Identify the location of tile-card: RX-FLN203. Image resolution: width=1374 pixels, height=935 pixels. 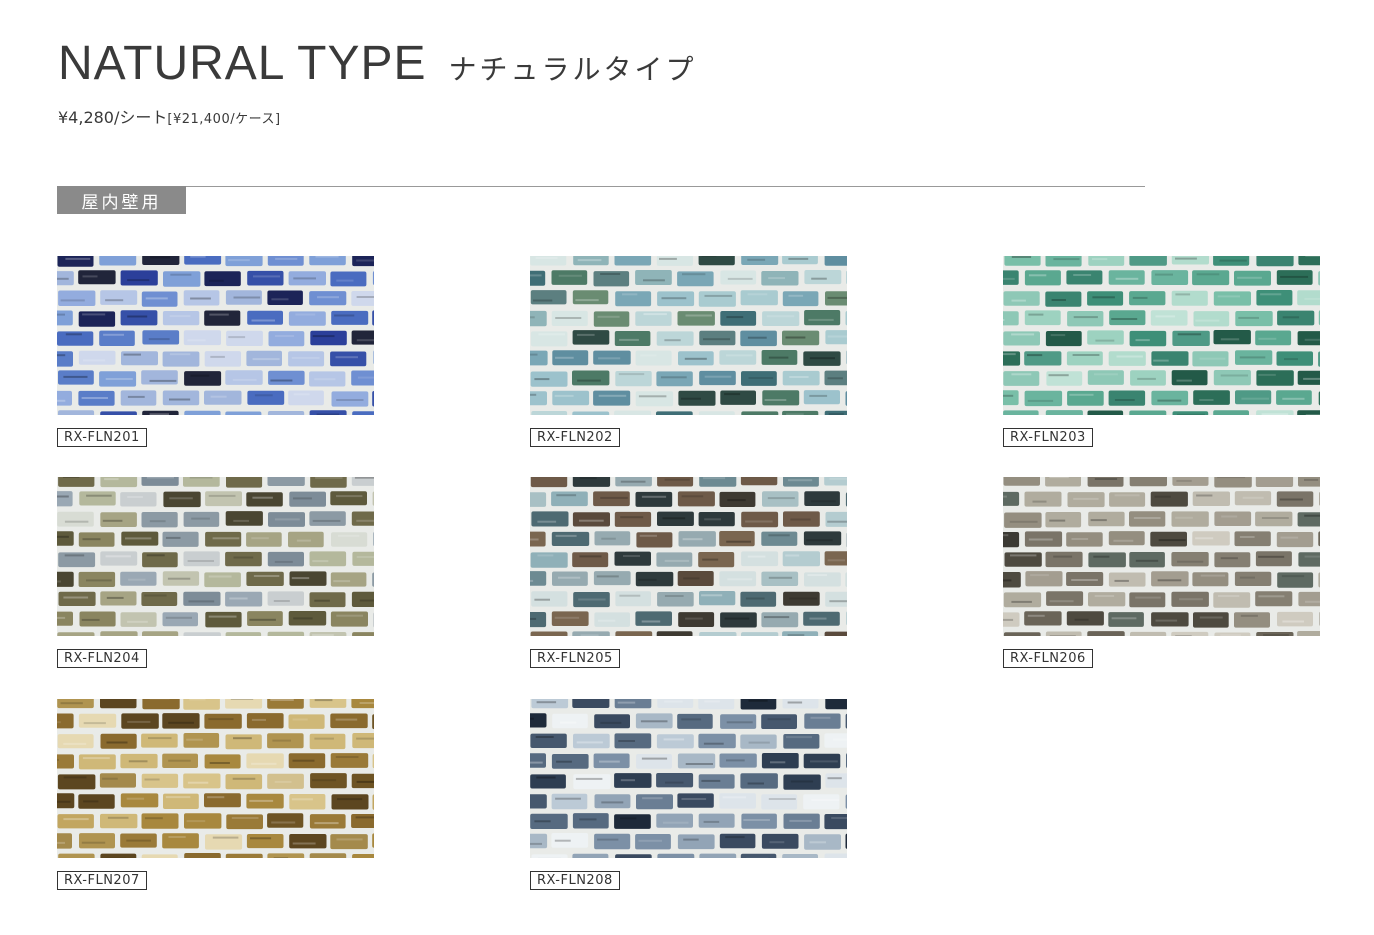
(1161, 351).